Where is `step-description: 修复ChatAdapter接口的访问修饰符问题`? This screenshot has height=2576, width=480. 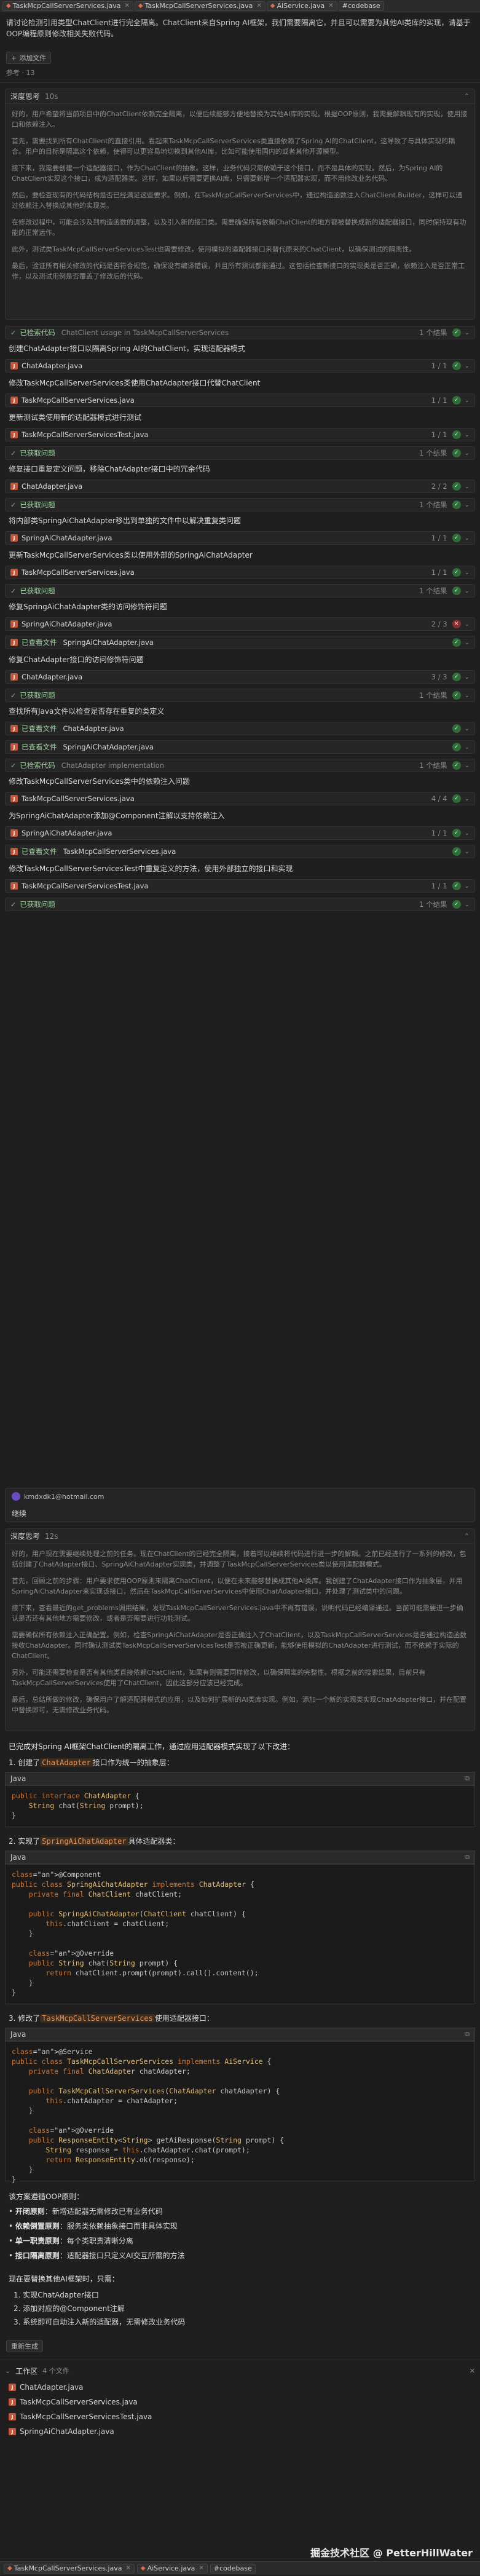
step-description: 修复ChatAdapter接口的访问修饰符问题 is located at coordinates (76, 659).